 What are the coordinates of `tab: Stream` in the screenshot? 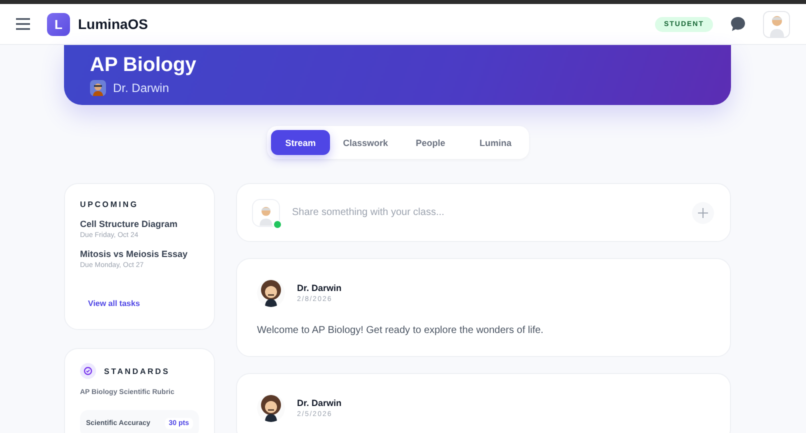 It's located at (300, 142).